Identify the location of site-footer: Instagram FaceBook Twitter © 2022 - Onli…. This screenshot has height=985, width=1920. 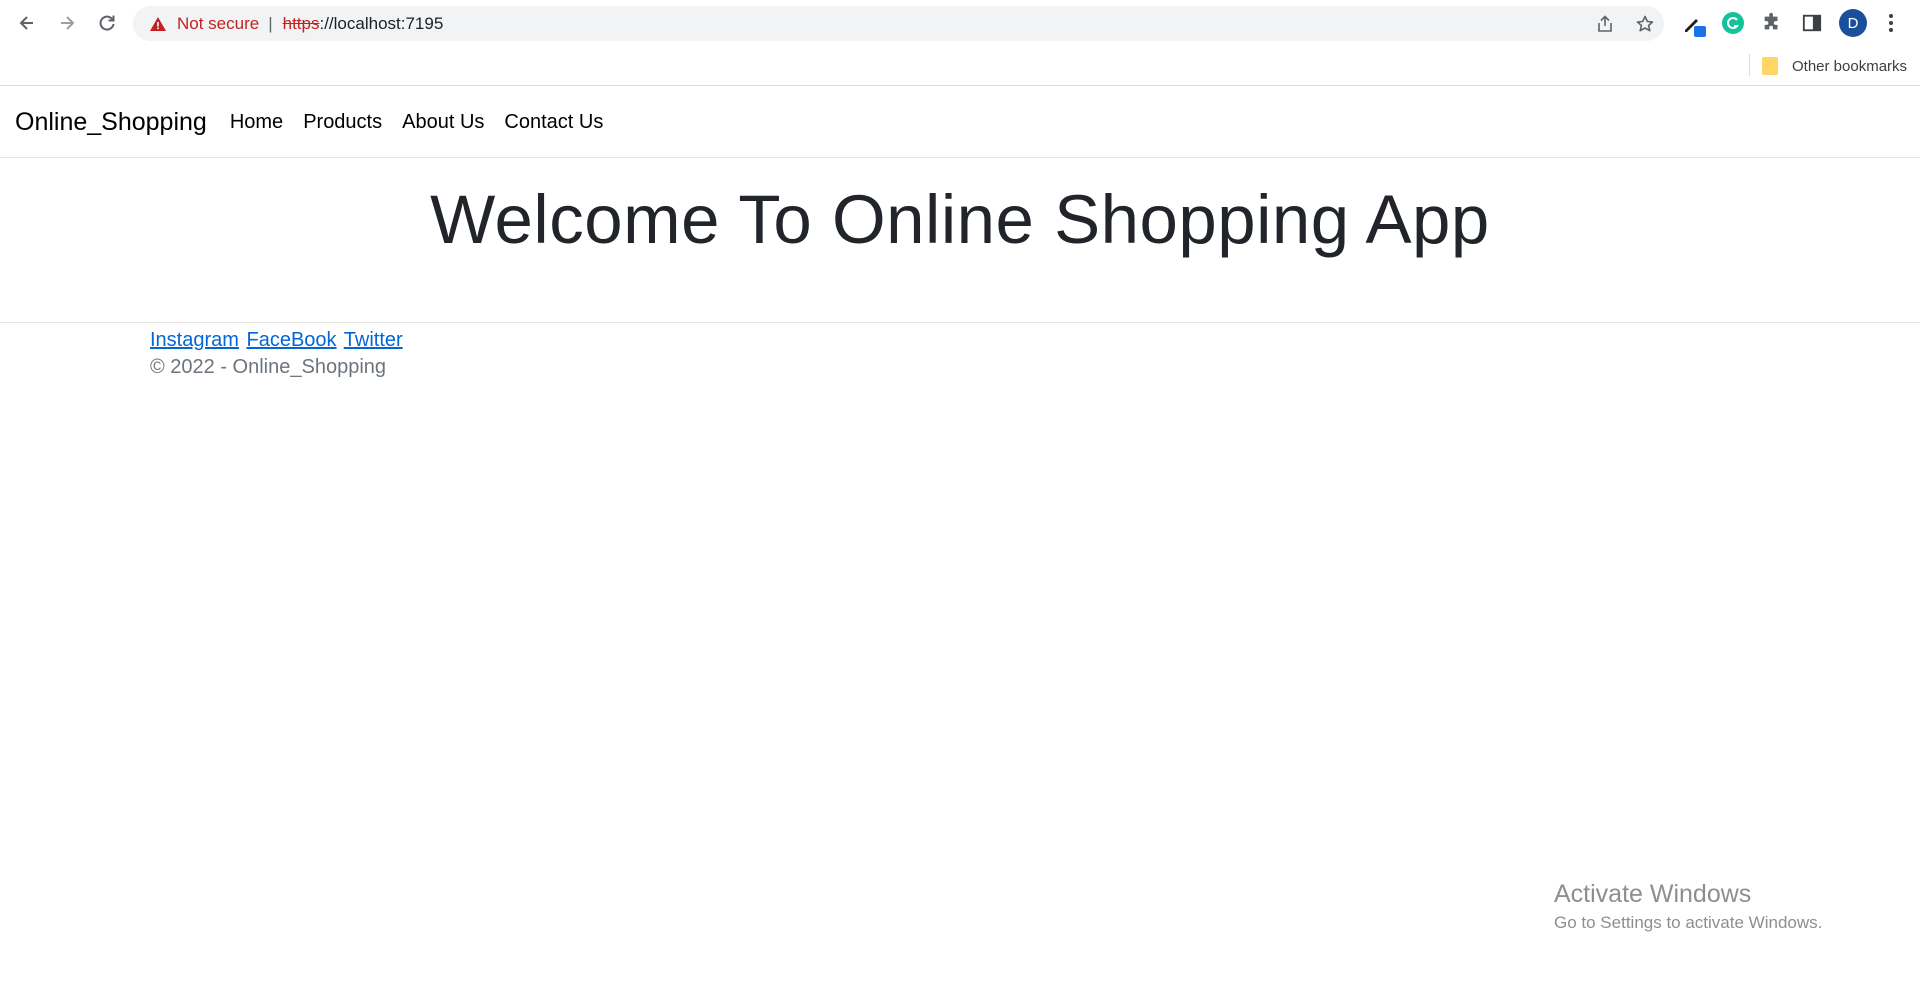
(960, 350).